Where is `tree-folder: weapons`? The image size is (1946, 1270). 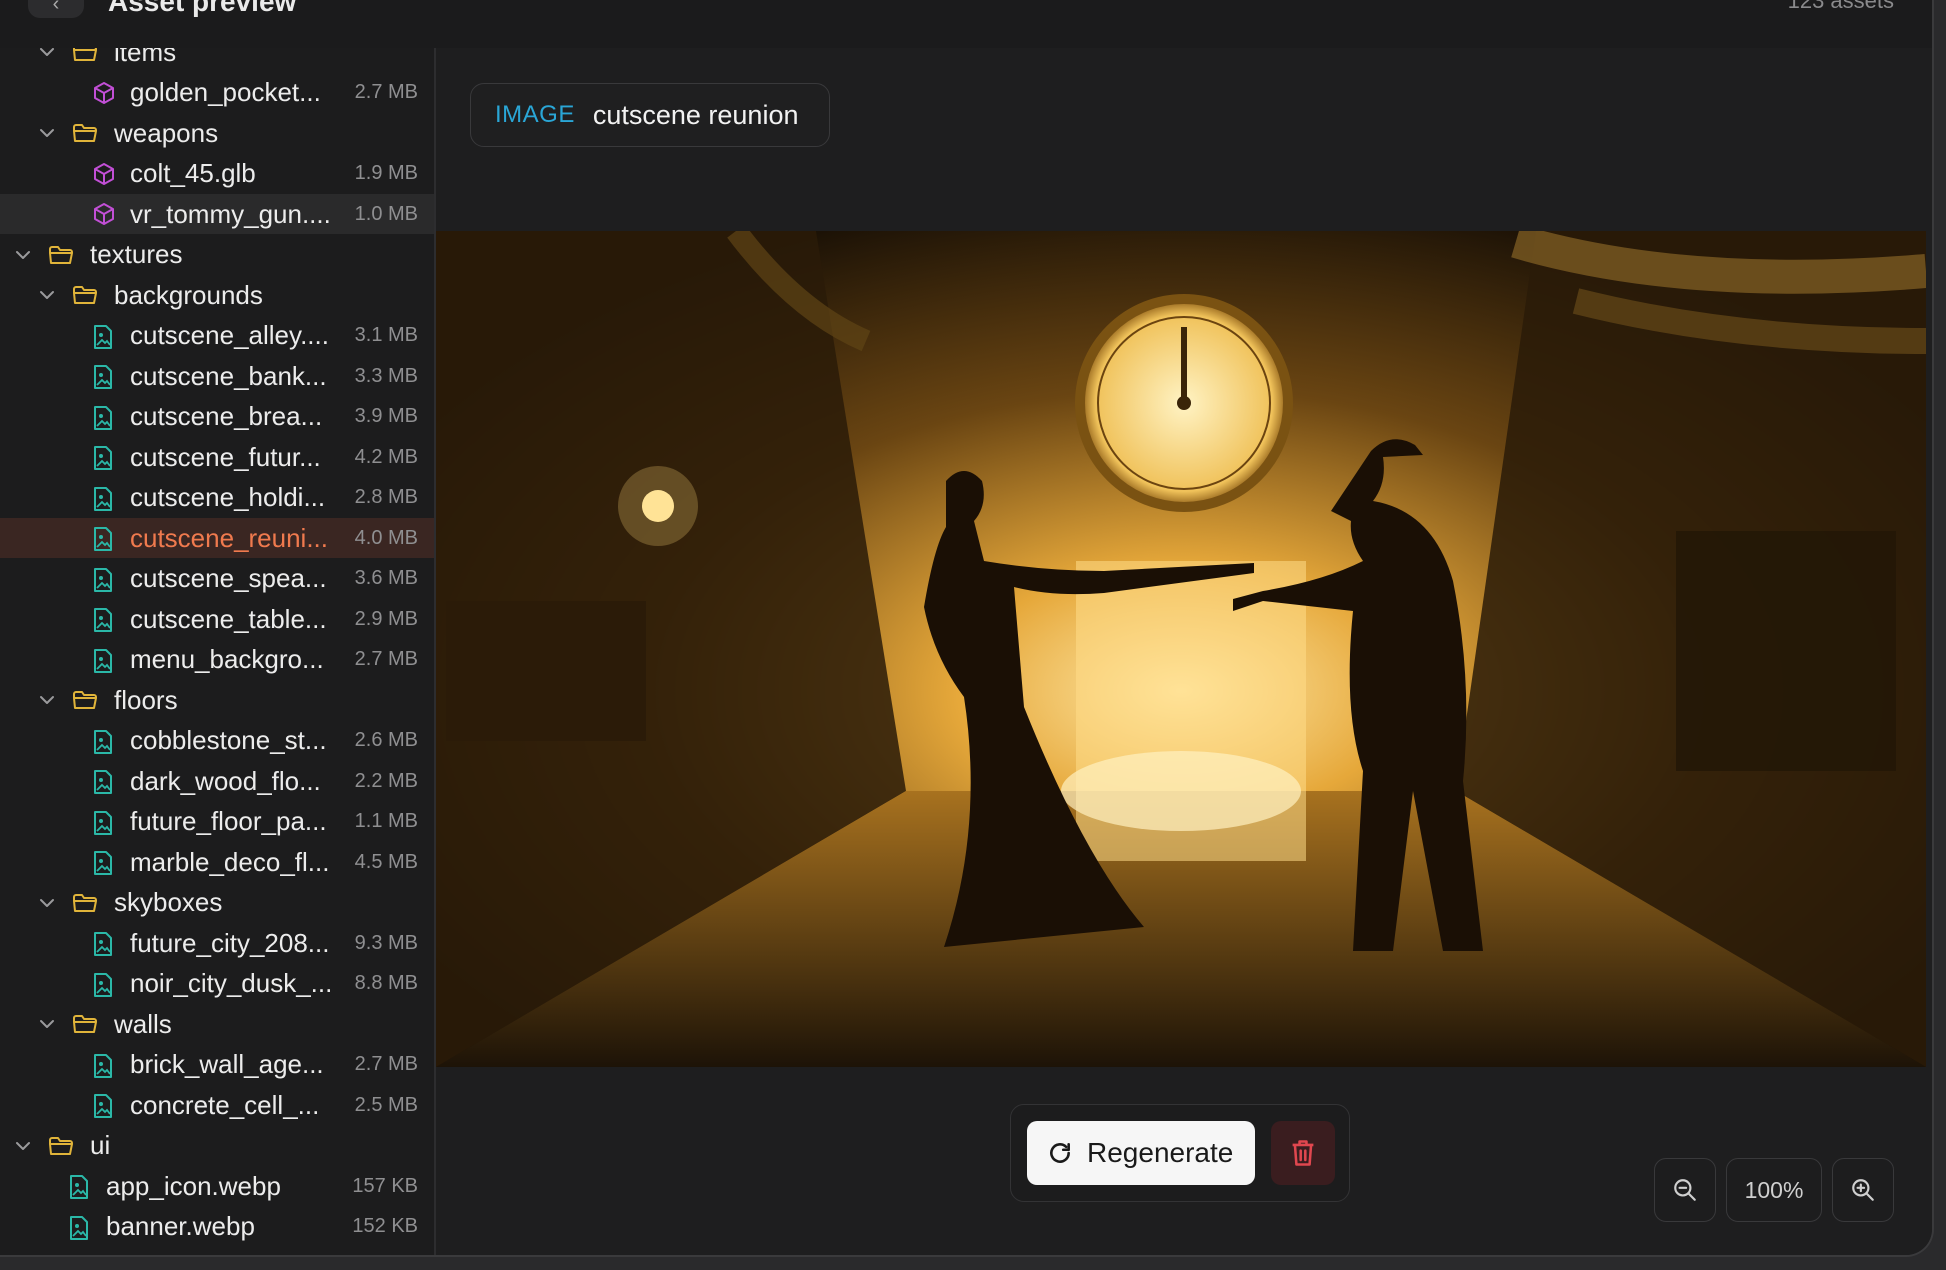
tree-folder: weapons is located at coordinates (217, 133).